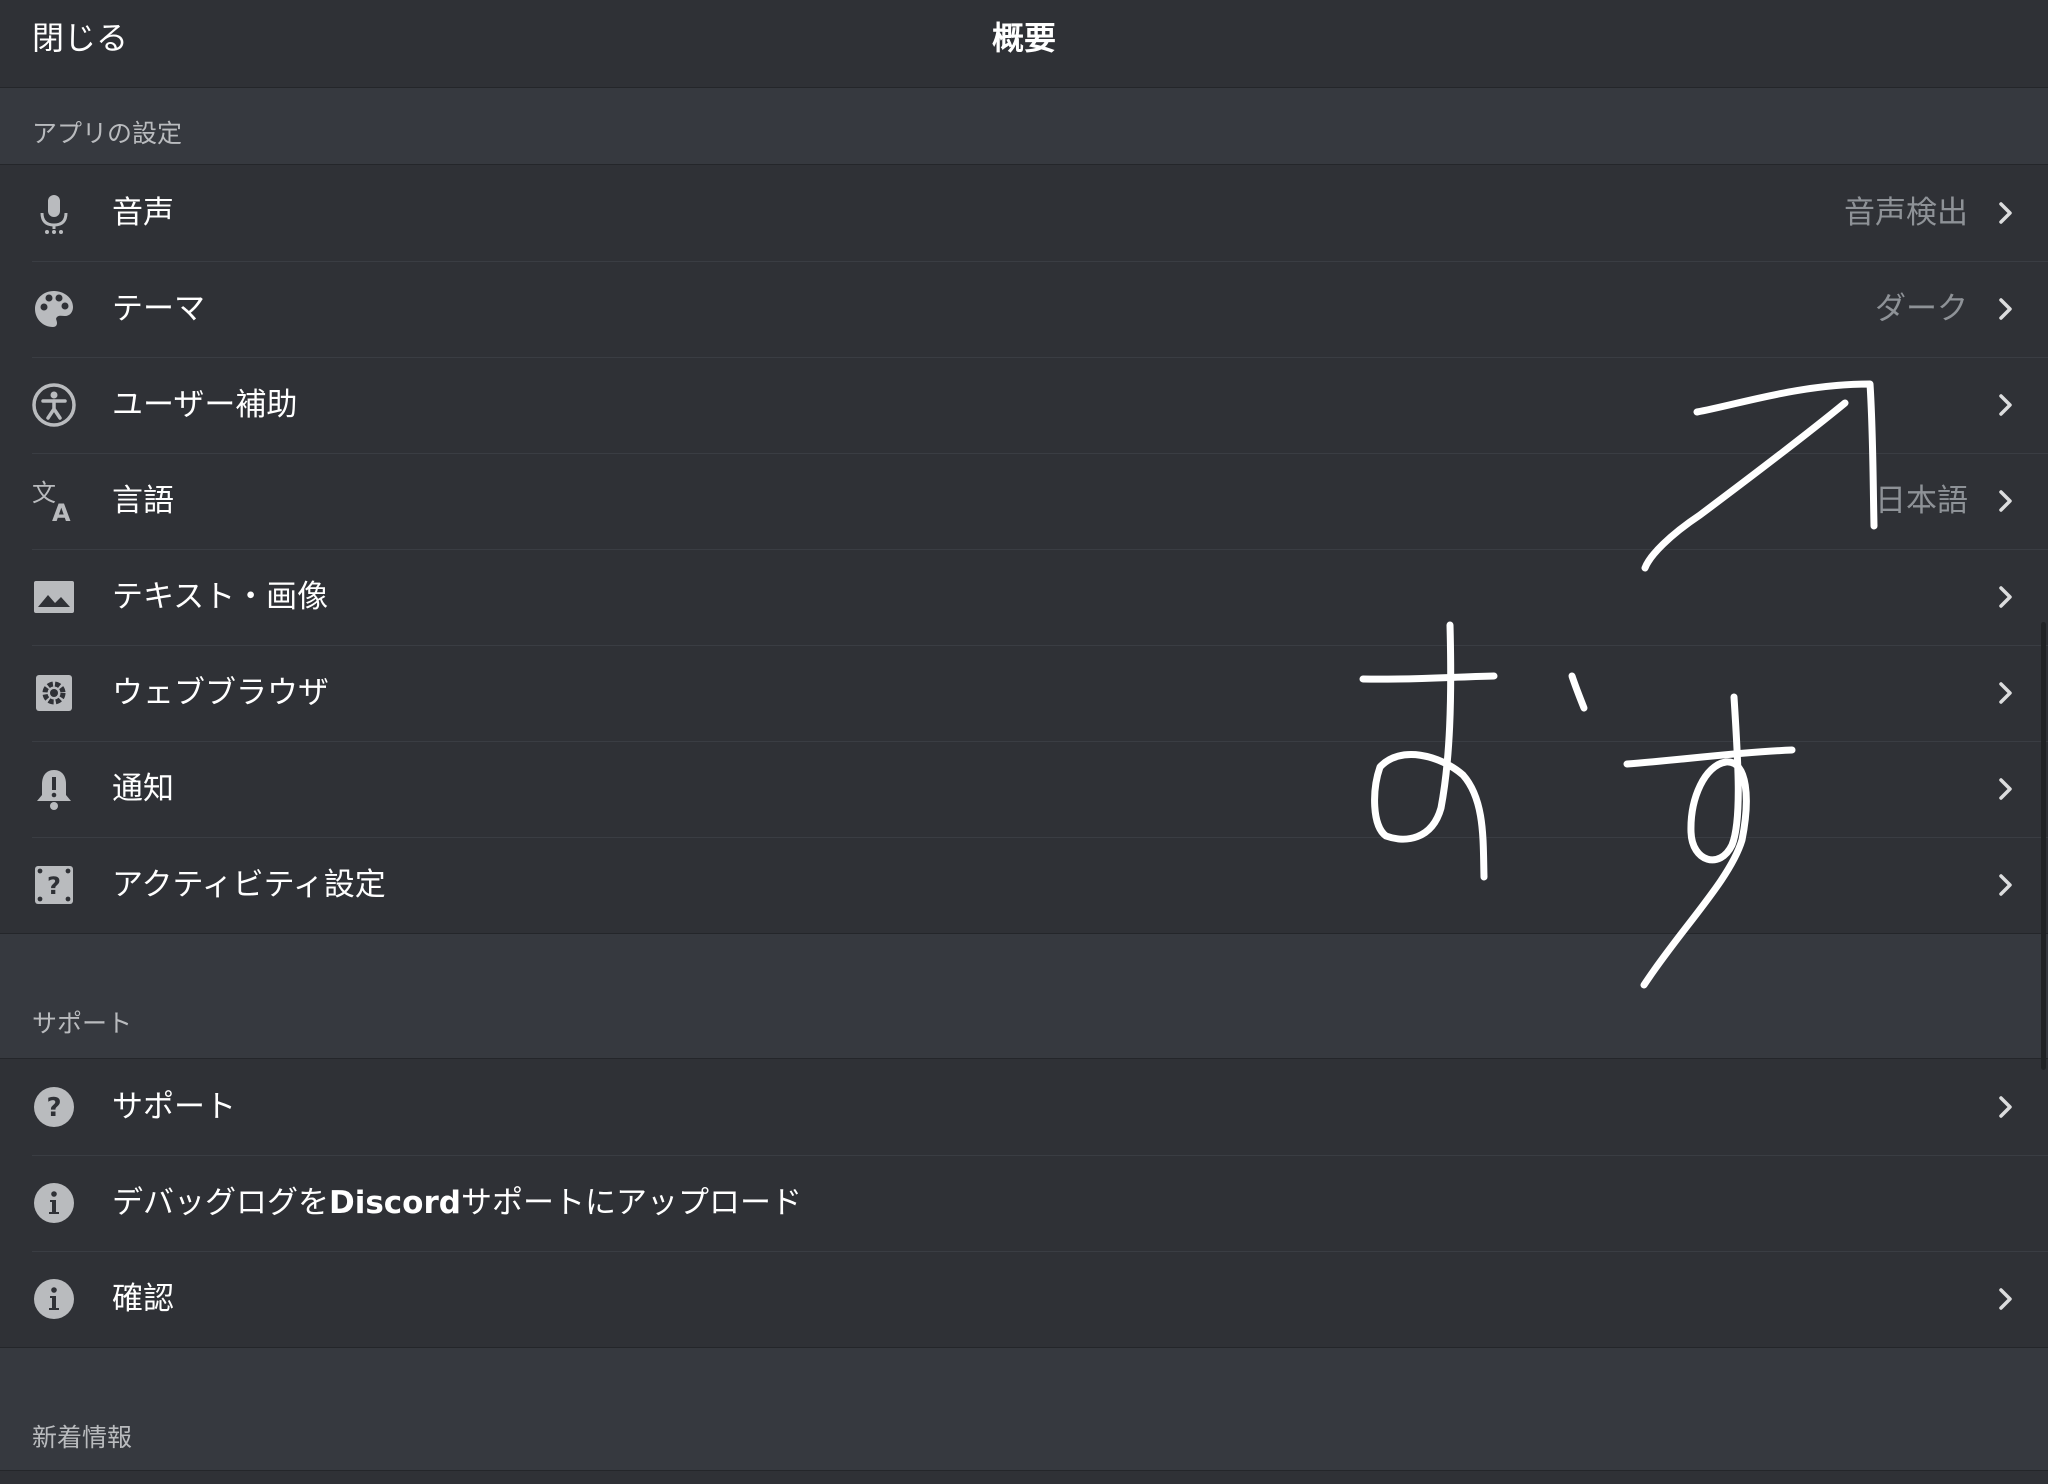  What do you see at coordinates (395, 1203) in the screenshot?
I see `label-brand: Discord` at bounding box center [395, 1203].